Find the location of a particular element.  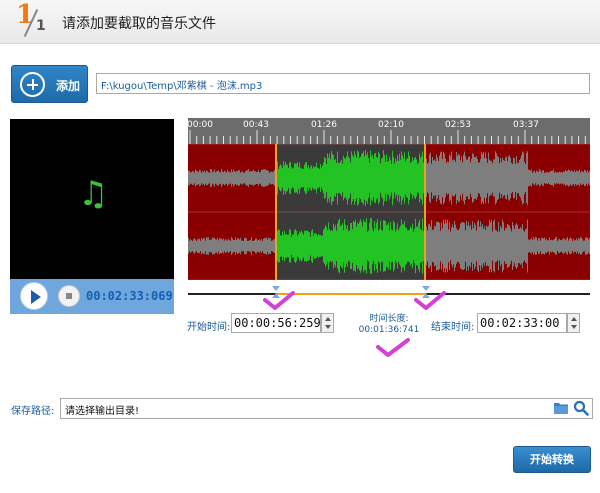

save-path-label: 保存路径: is located at coordinates (33, 411).